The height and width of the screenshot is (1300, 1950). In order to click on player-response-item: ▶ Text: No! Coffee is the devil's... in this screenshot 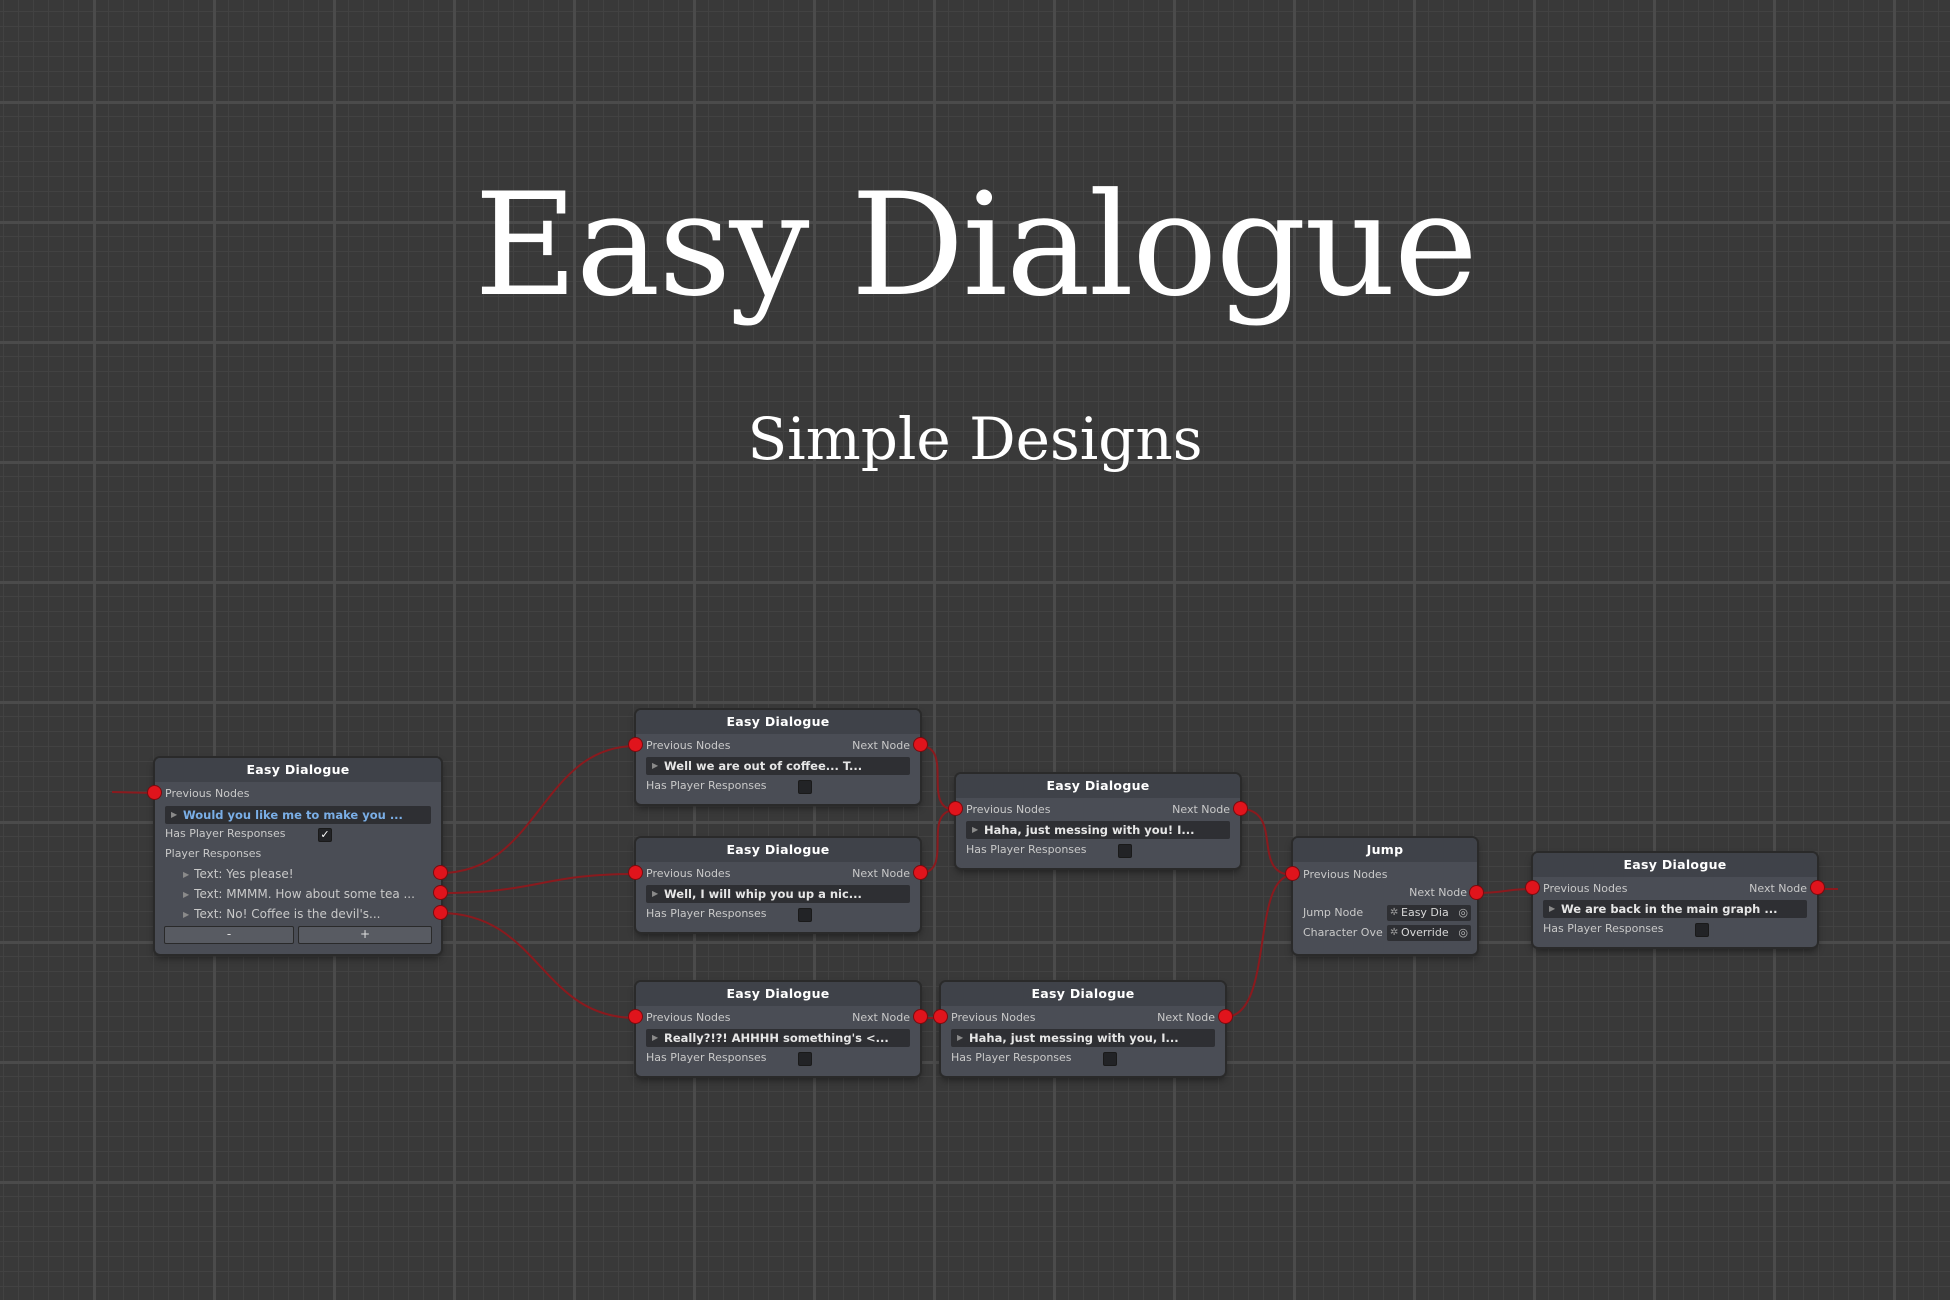, I will do `click(302, 914)`.